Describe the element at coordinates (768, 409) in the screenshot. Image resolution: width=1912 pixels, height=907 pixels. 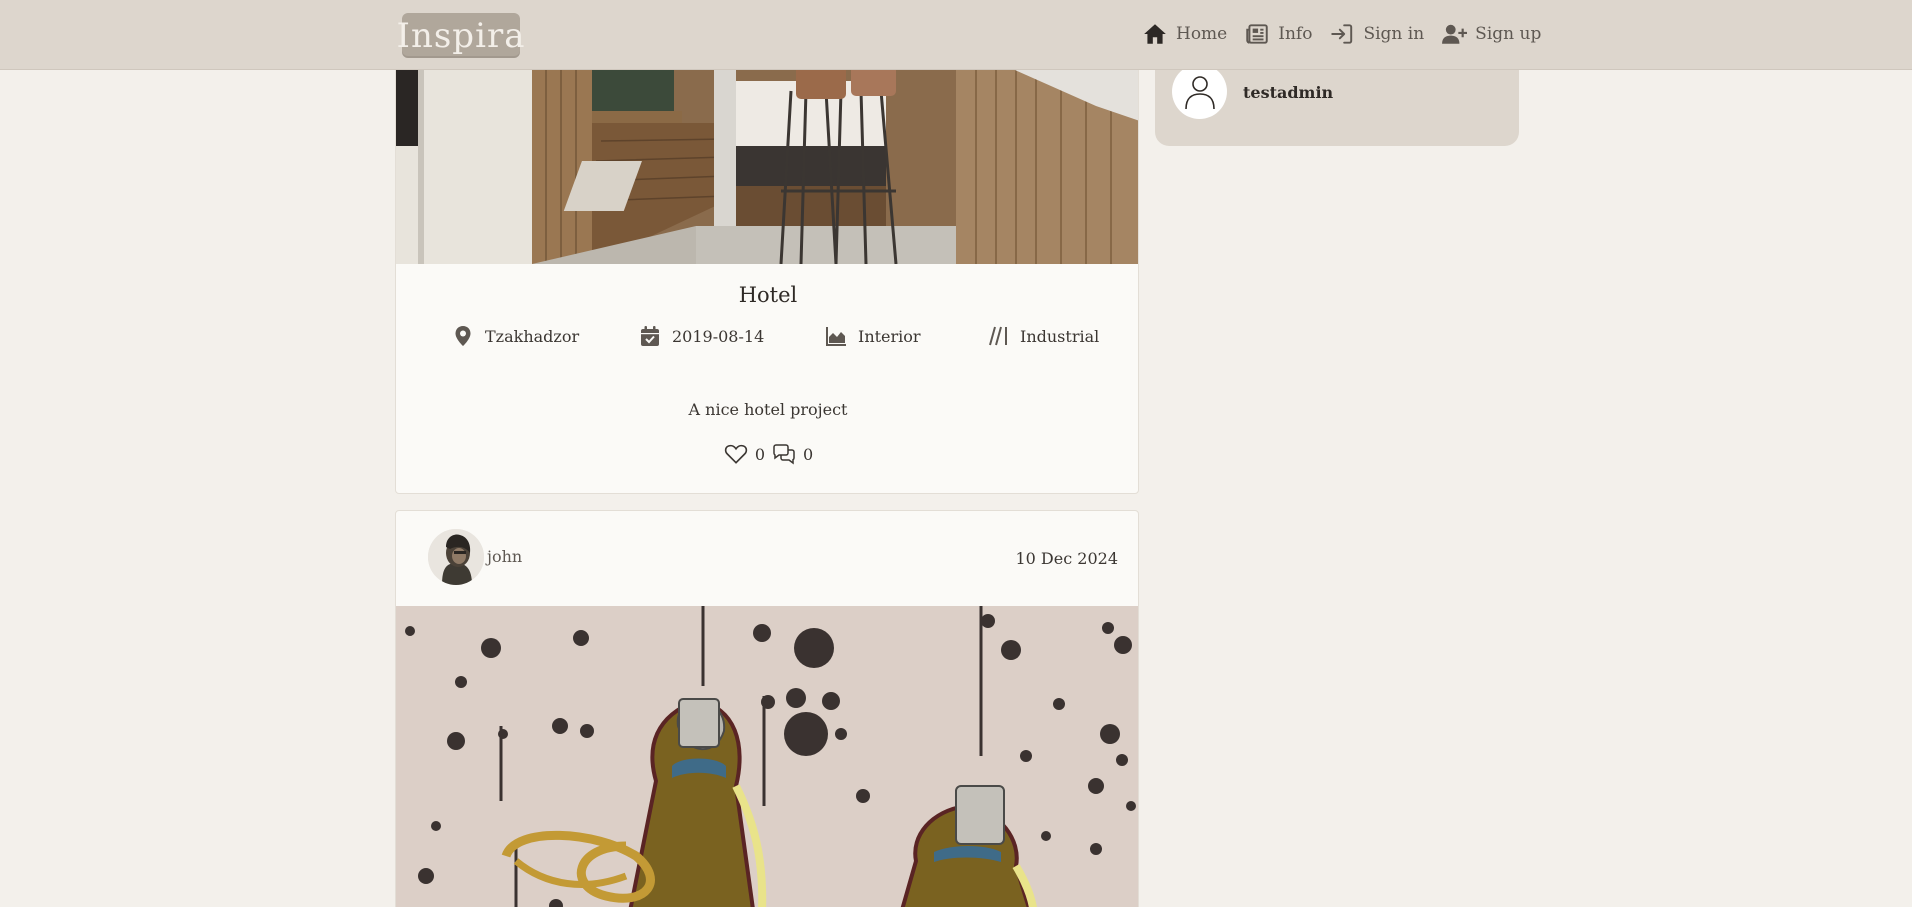
I see `post-description: A nice hotel project` at that location.